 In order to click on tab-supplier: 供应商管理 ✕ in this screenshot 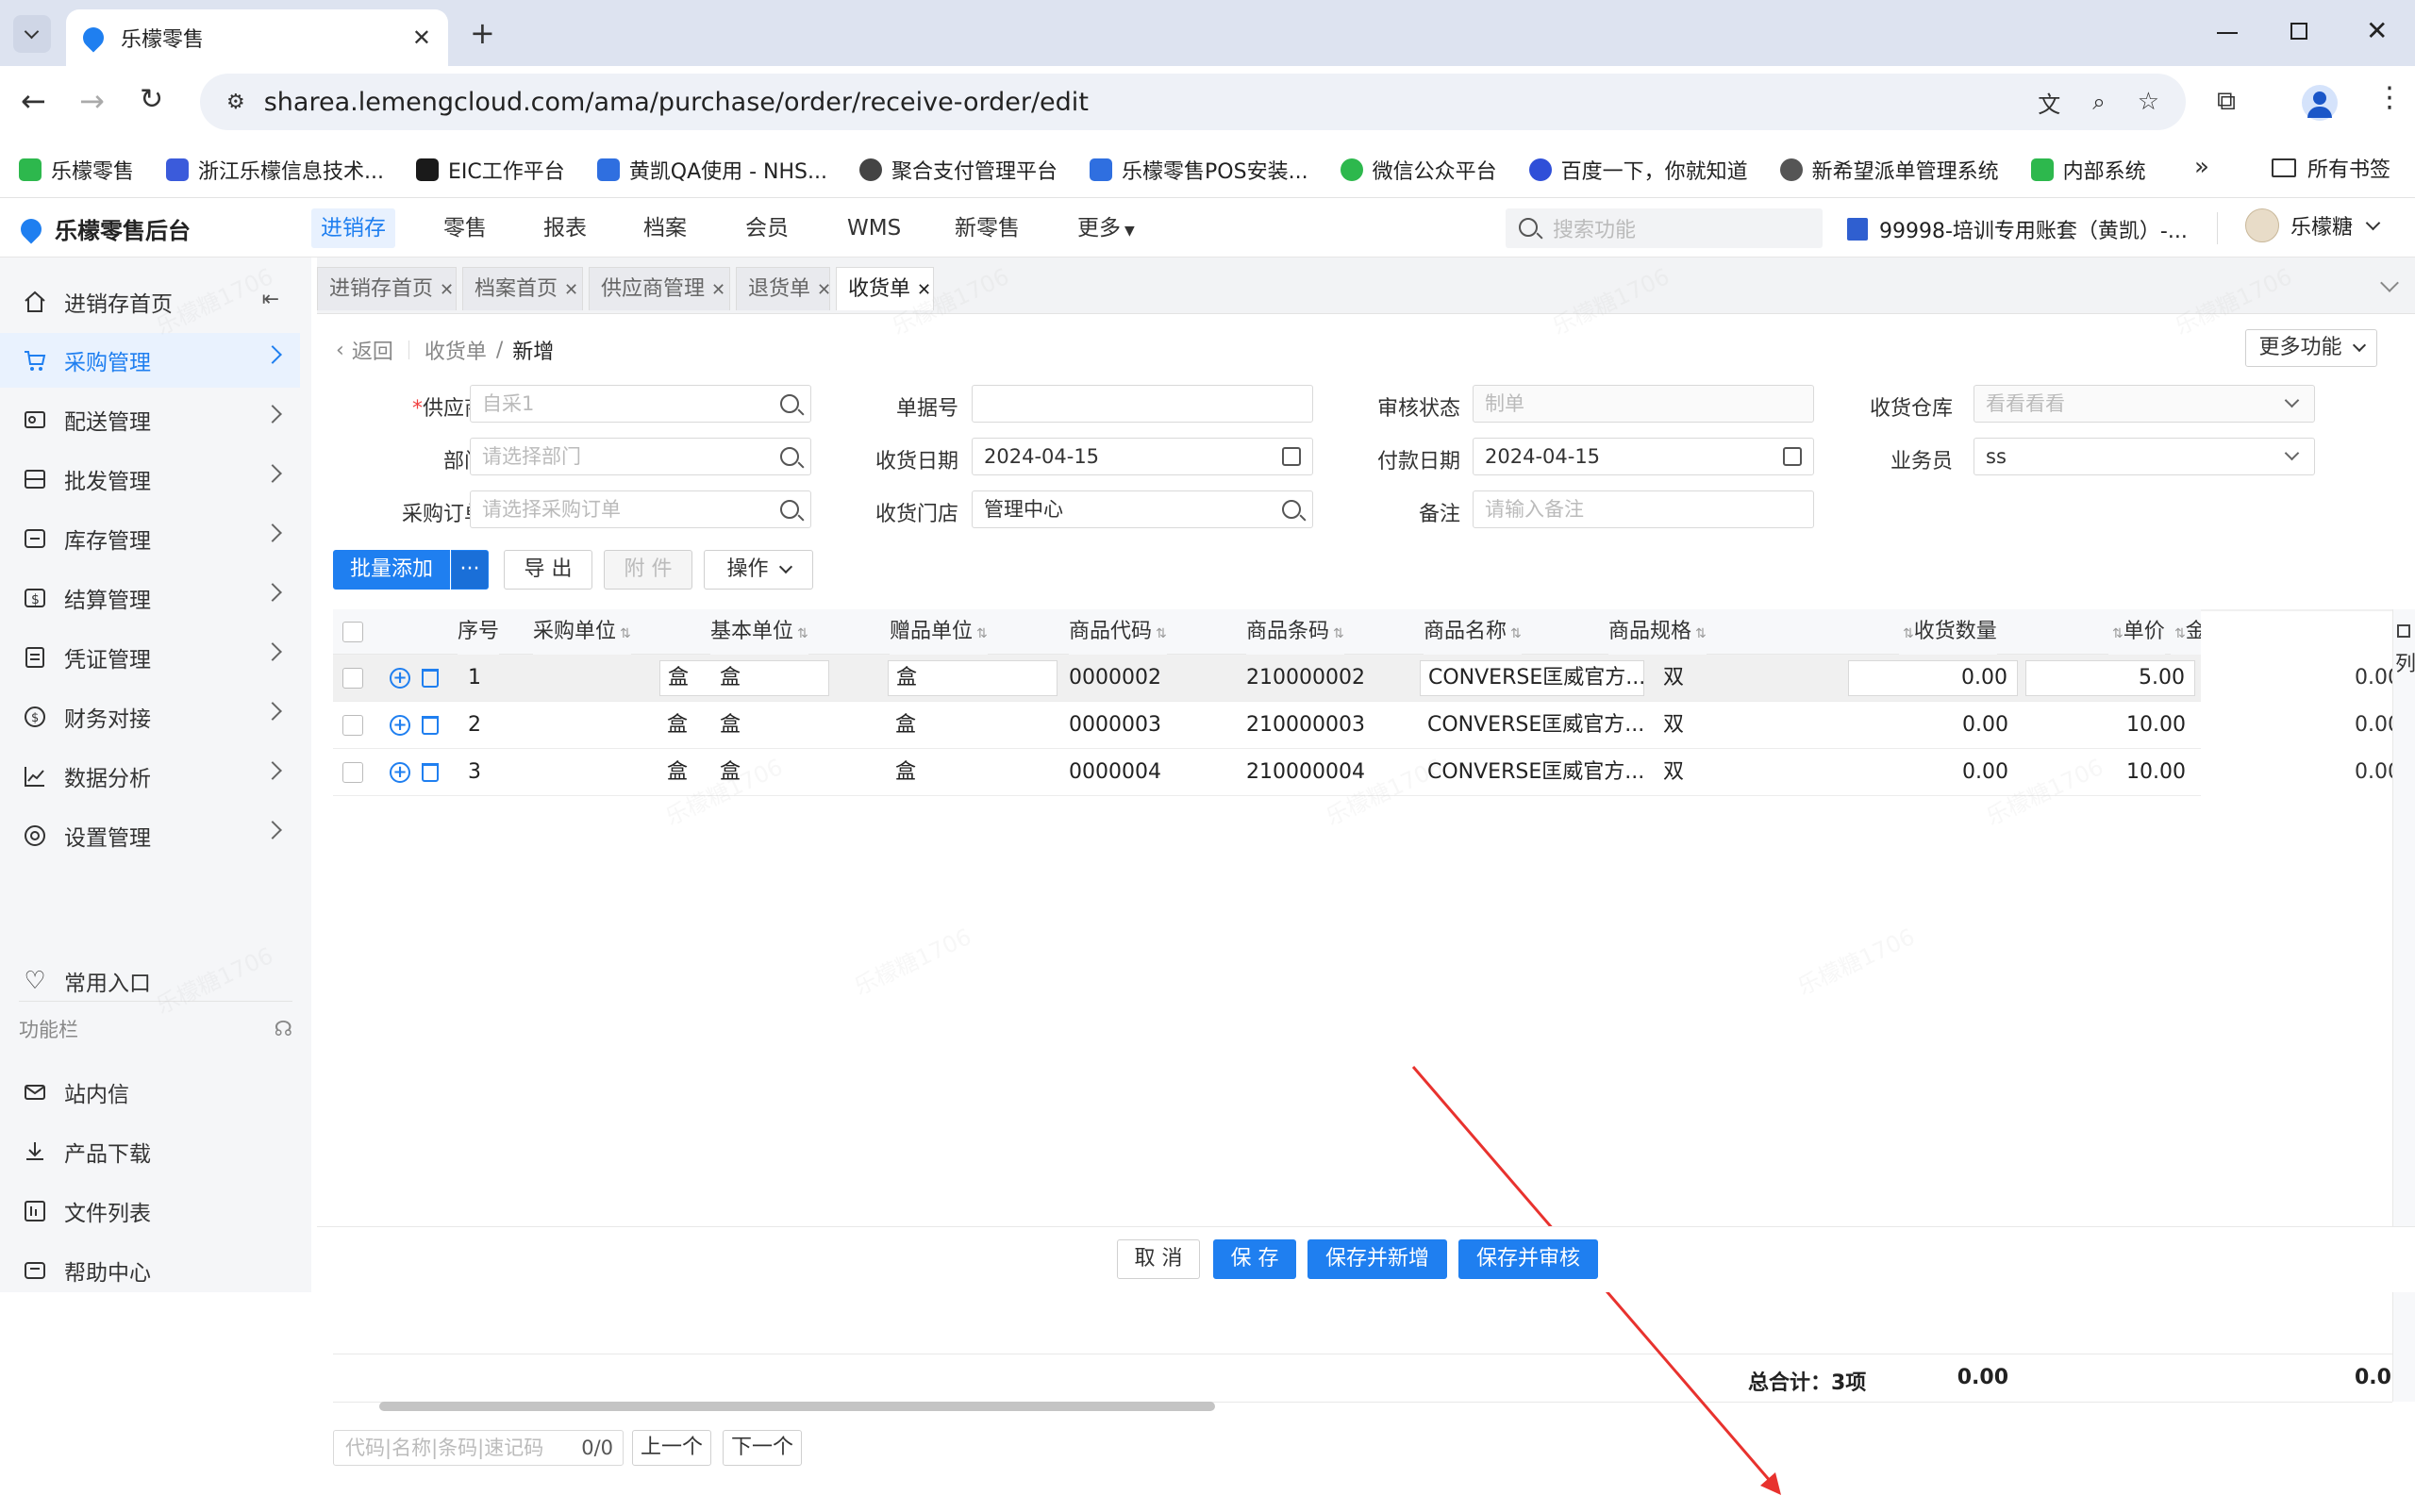, I will do `click(659, 288)`.